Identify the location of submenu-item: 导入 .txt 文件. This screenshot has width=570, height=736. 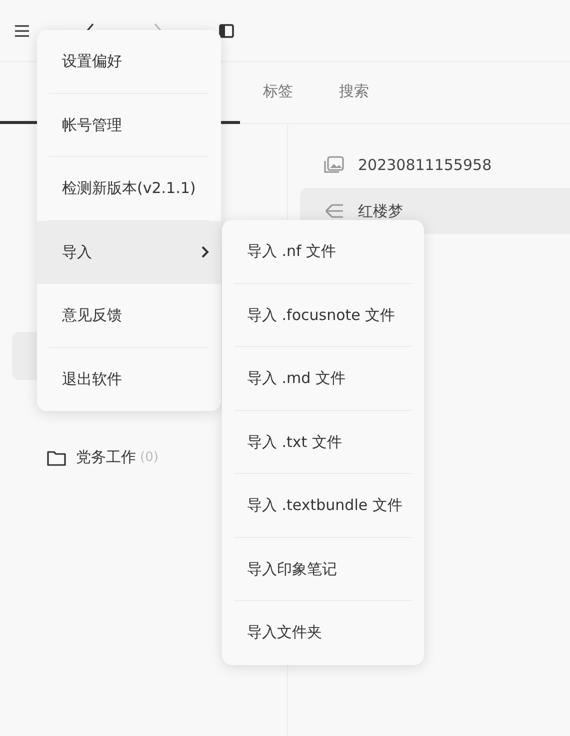
(323, 442).